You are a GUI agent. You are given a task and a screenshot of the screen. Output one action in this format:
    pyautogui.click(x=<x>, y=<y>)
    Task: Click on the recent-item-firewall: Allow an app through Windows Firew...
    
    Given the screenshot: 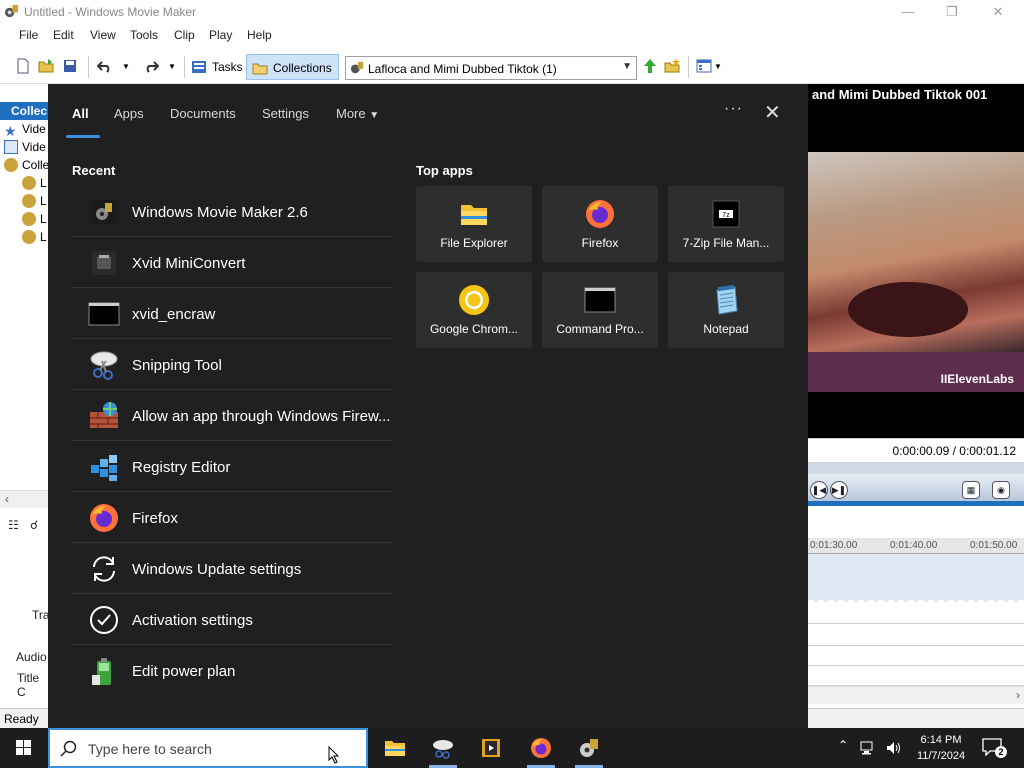 What is the action you would take?
    pyautogui.click(x=232, y=416)
    